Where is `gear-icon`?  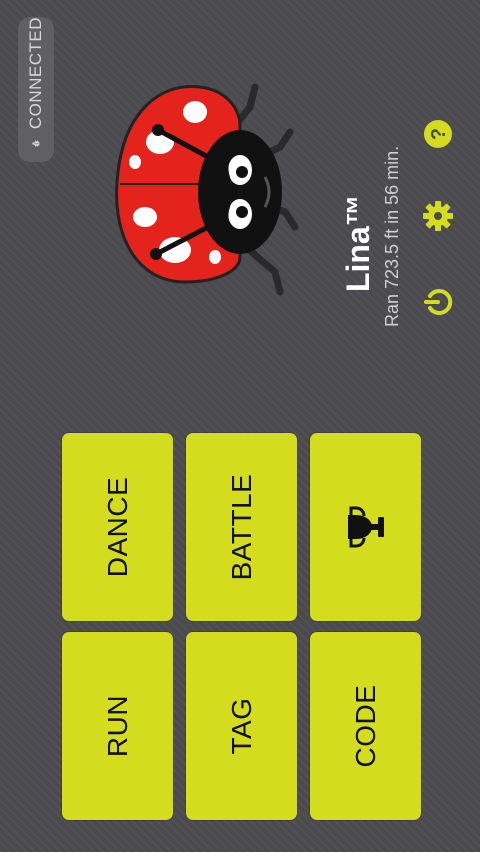
gear-icon is located at coordinates (438, 216).